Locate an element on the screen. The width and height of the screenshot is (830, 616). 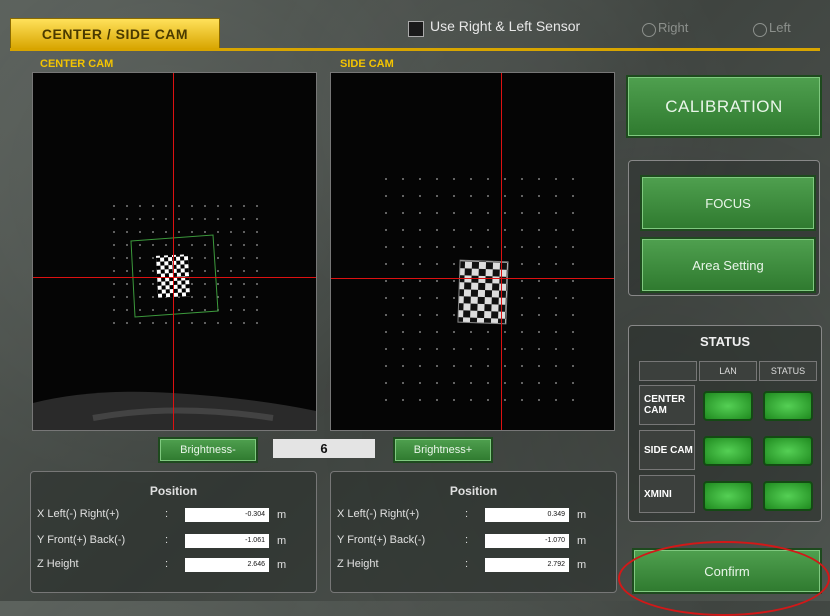
side-cam-image is located at coordinates (476, 290).